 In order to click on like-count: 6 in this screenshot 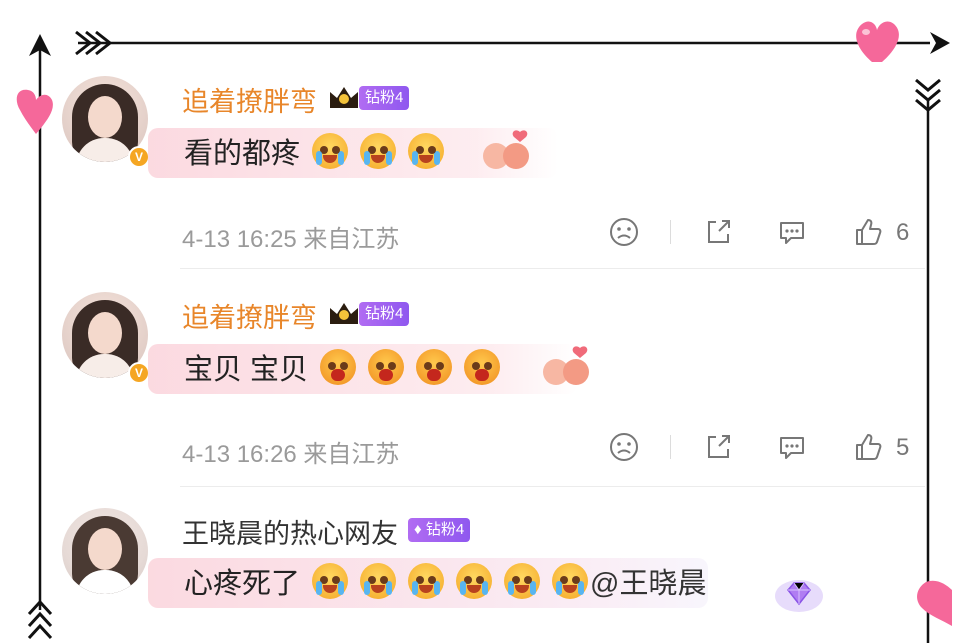, I will do `click(903, 232)`.